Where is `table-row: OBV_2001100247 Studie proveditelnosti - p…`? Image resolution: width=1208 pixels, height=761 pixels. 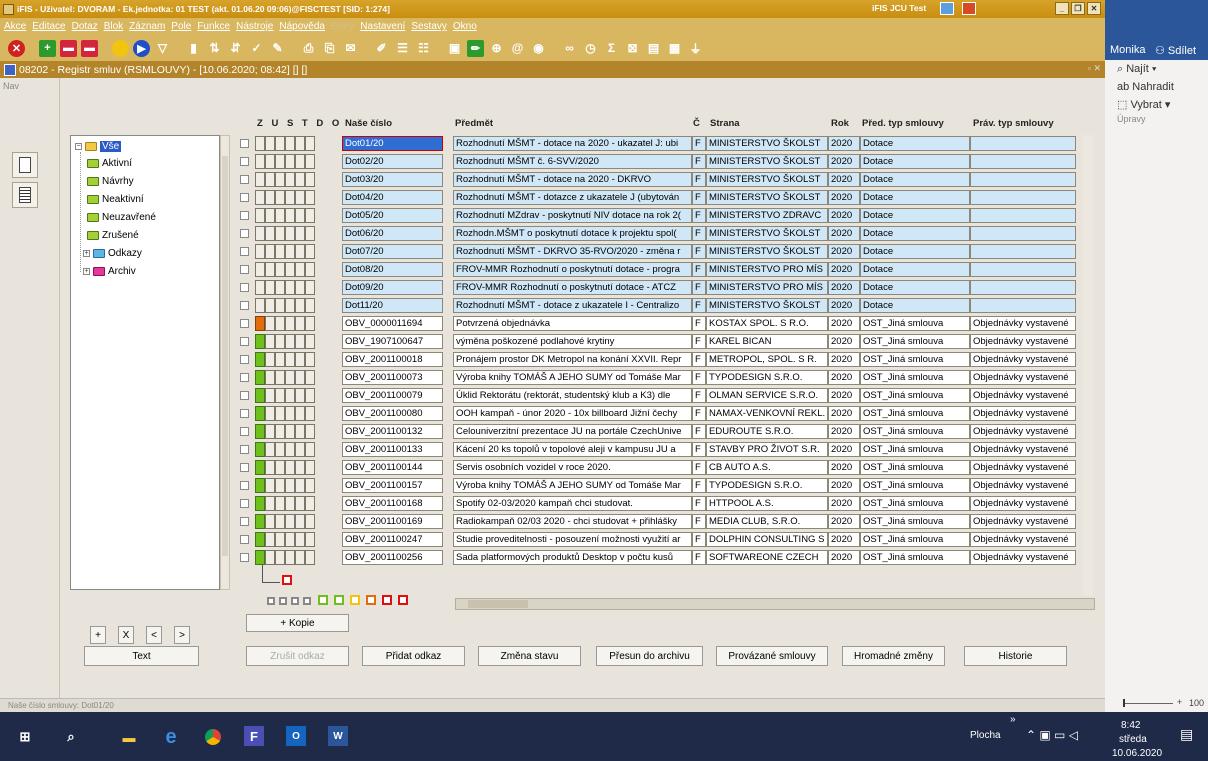 table-row: OBV_2001100247 Studie proveditelnosti - p… is located at coordinates (660, 539).